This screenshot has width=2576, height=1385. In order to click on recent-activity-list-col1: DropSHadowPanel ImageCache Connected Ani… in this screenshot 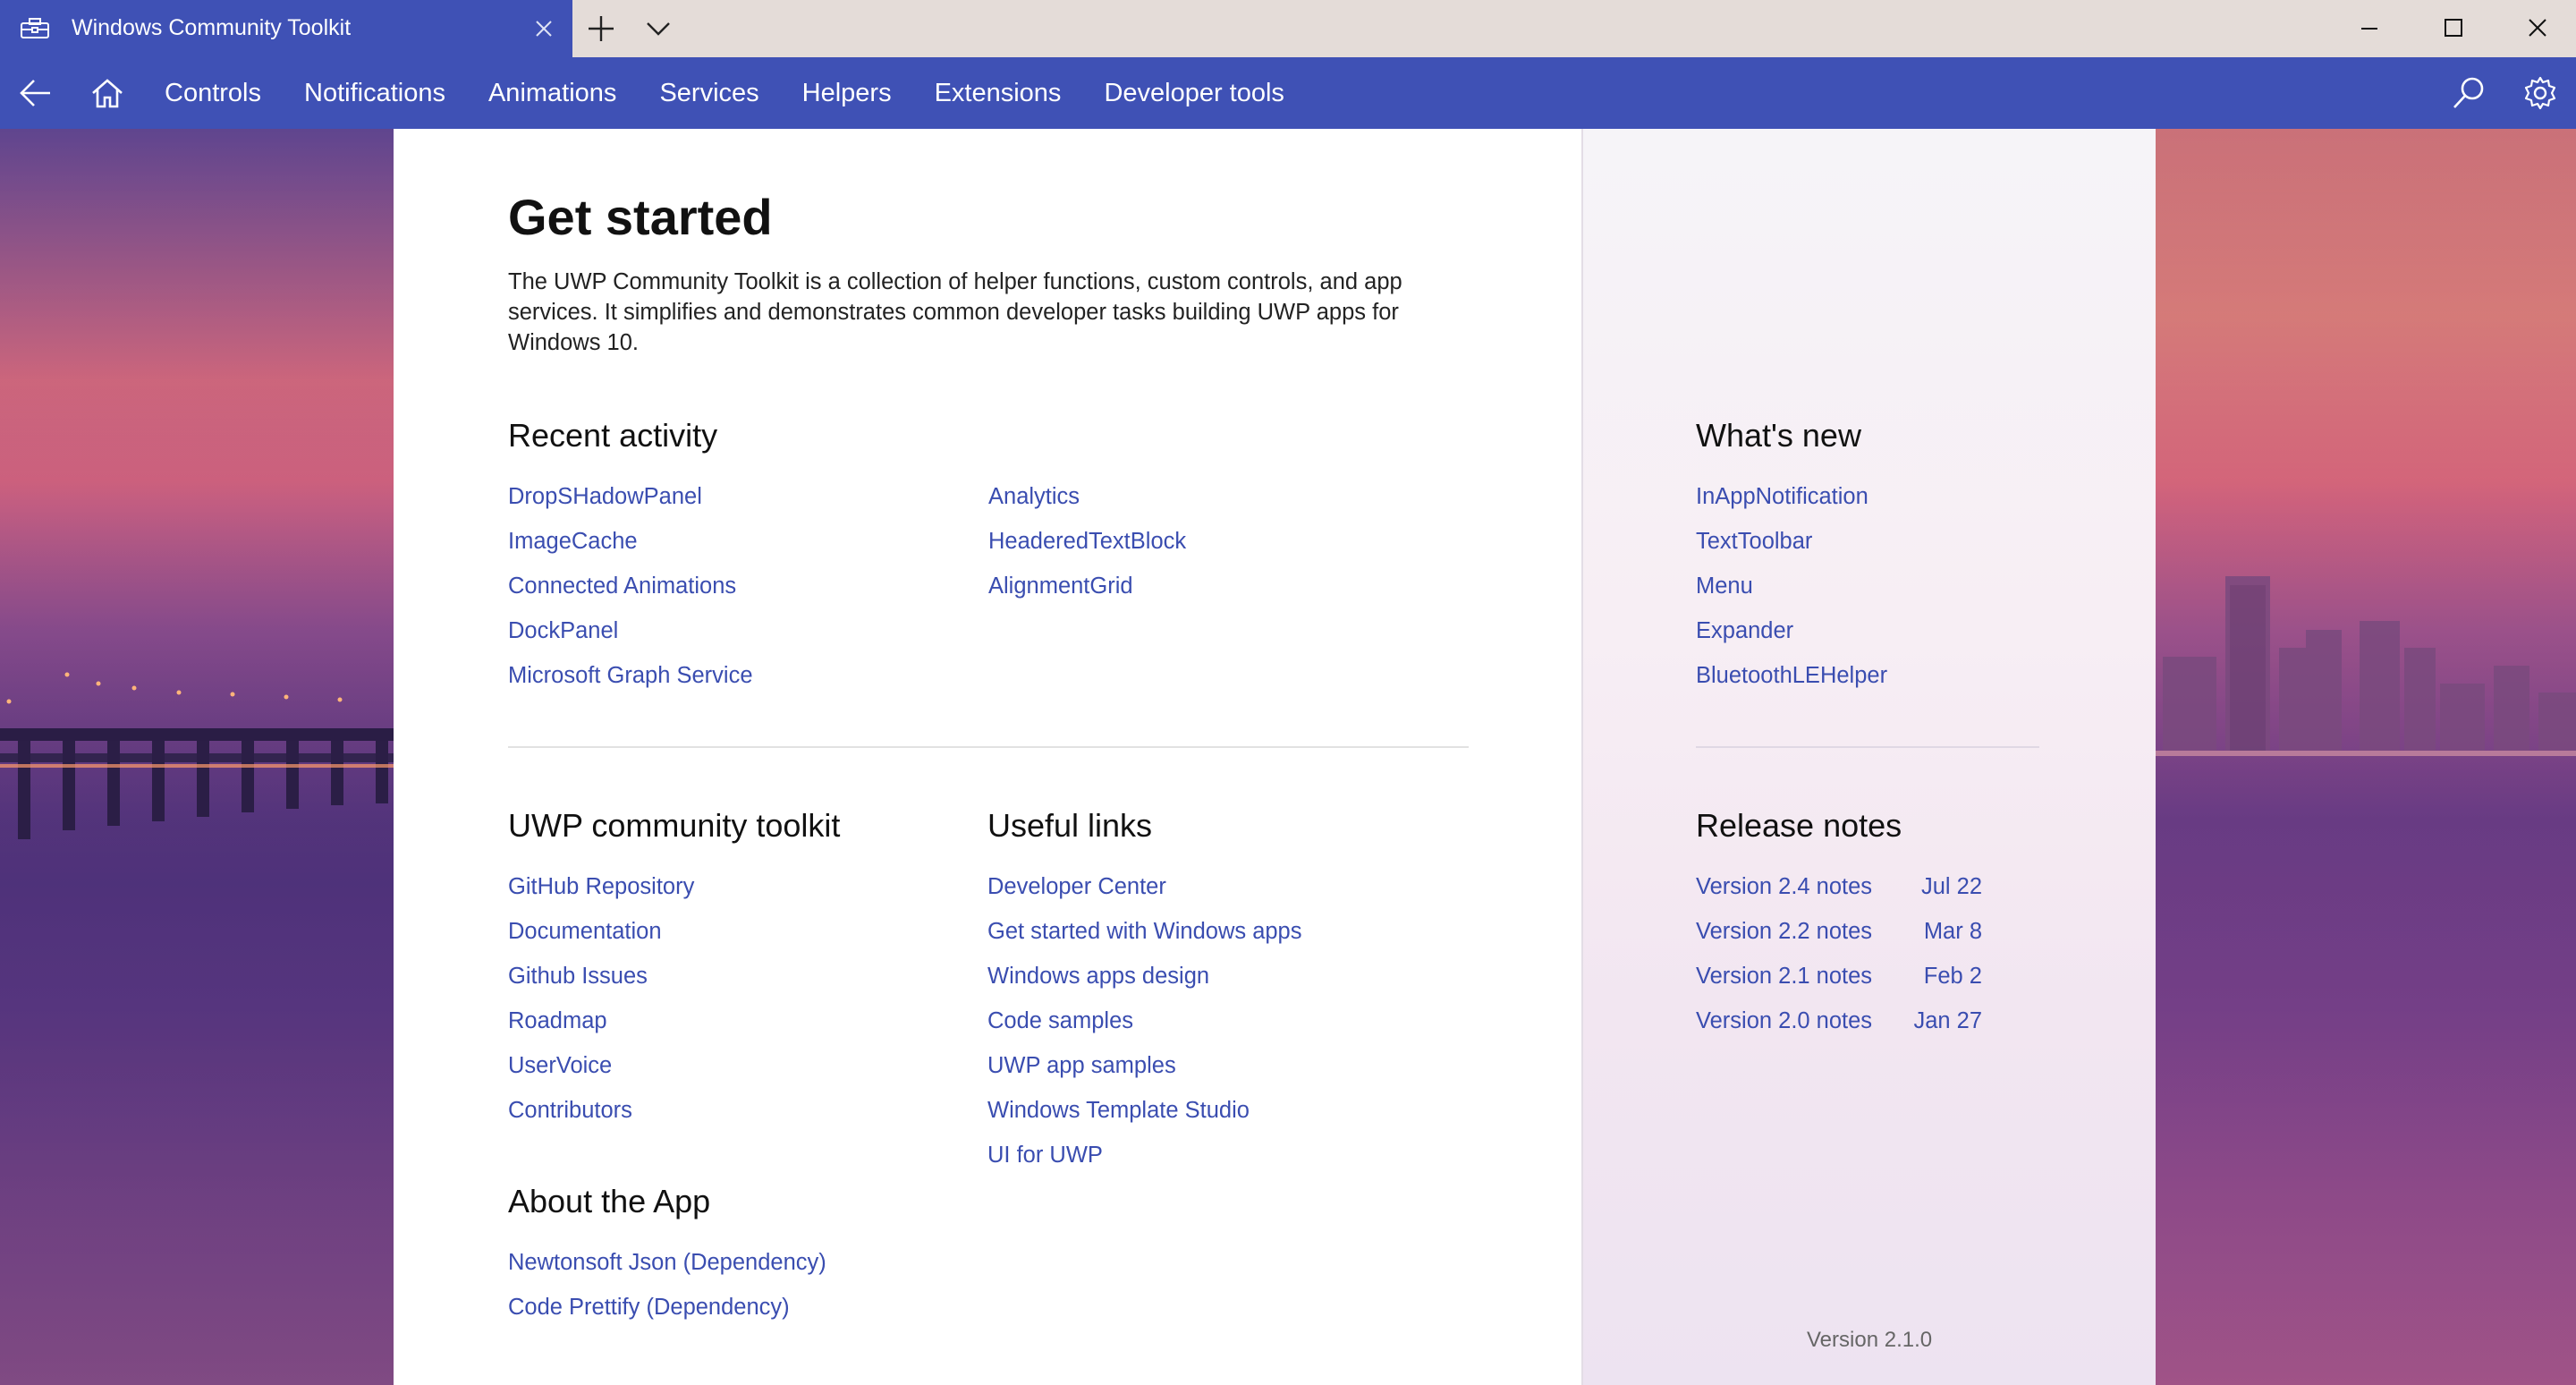, I will do `click(630, 586)`.